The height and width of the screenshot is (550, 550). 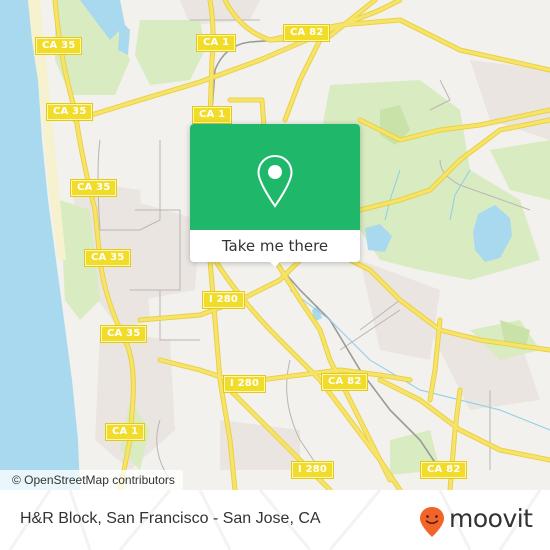 I want to click on brand-name: moovit, so click(x=491, y=518).